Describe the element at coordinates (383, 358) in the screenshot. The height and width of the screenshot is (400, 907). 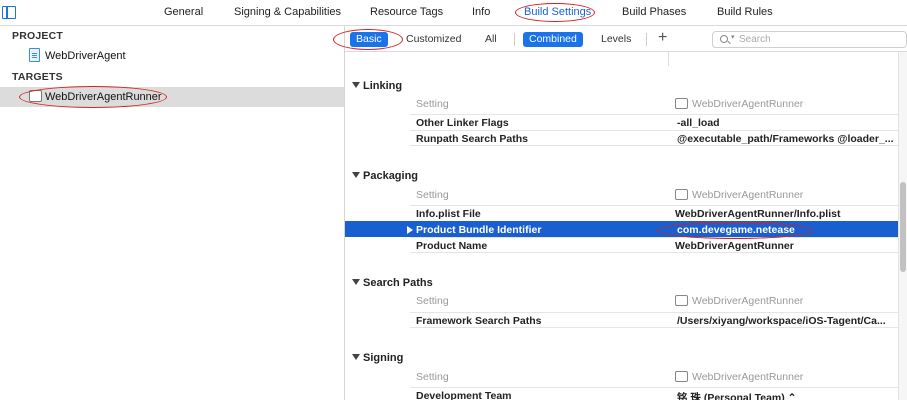
I see `section-signing-title: Signing` at that location.